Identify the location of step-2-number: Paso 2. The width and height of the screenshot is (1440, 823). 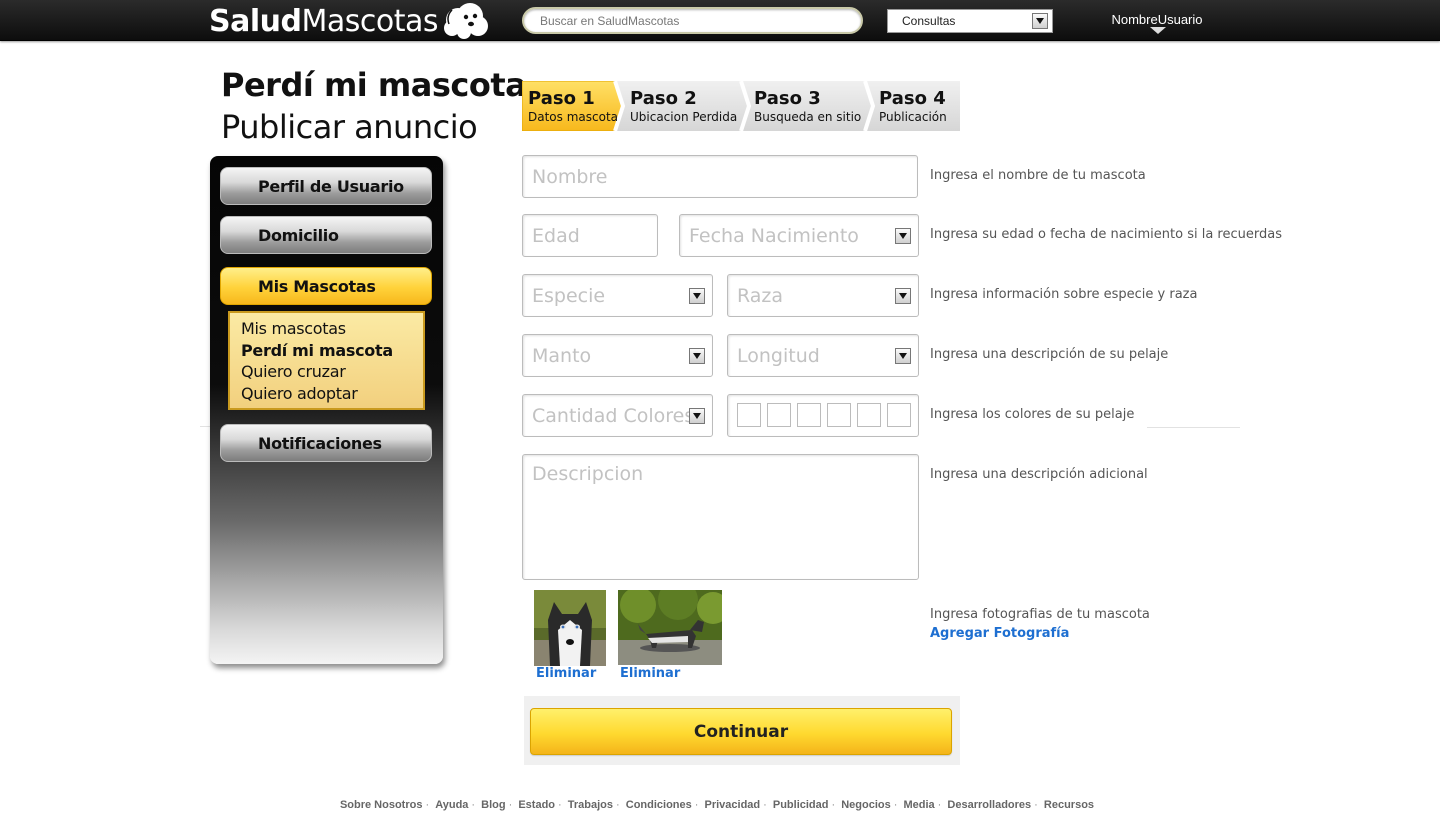
(663, 98).